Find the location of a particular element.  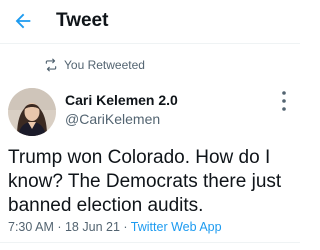

divider is located at coordinates (150, 242).